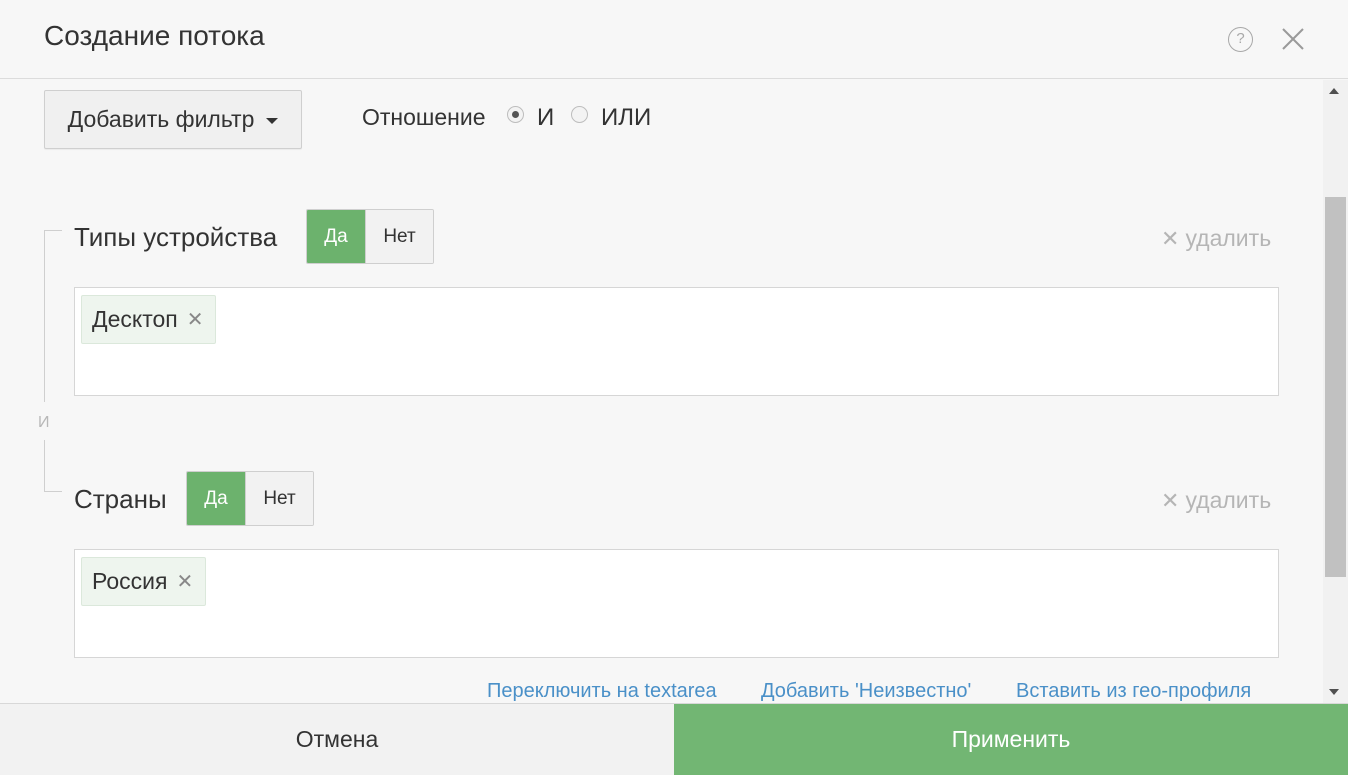 This screenshot has width=1354, height=775. Describe the element at coordinates (44, 422) in the screenshot. I see `connector-label: И` at that location.